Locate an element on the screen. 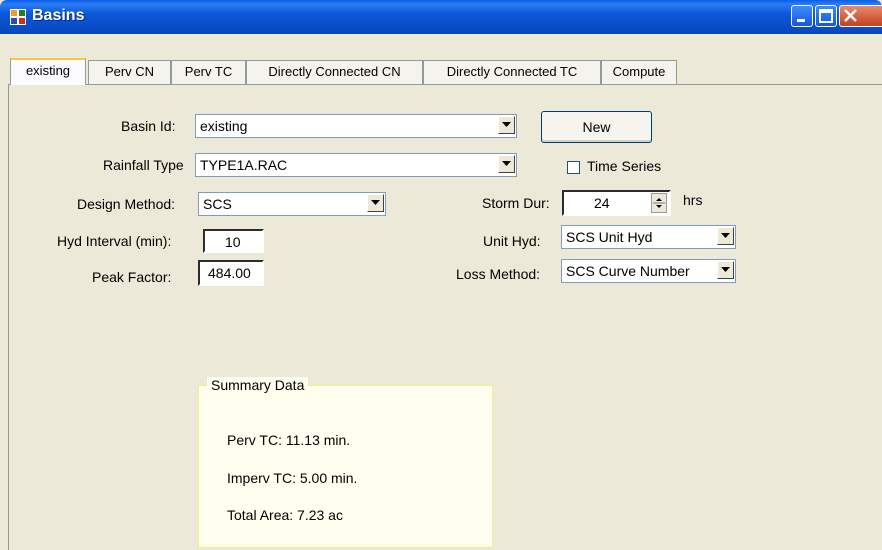 The height and width of the screenshot is (550, 882). window-title: Basins is located at coordinates (58, 15).